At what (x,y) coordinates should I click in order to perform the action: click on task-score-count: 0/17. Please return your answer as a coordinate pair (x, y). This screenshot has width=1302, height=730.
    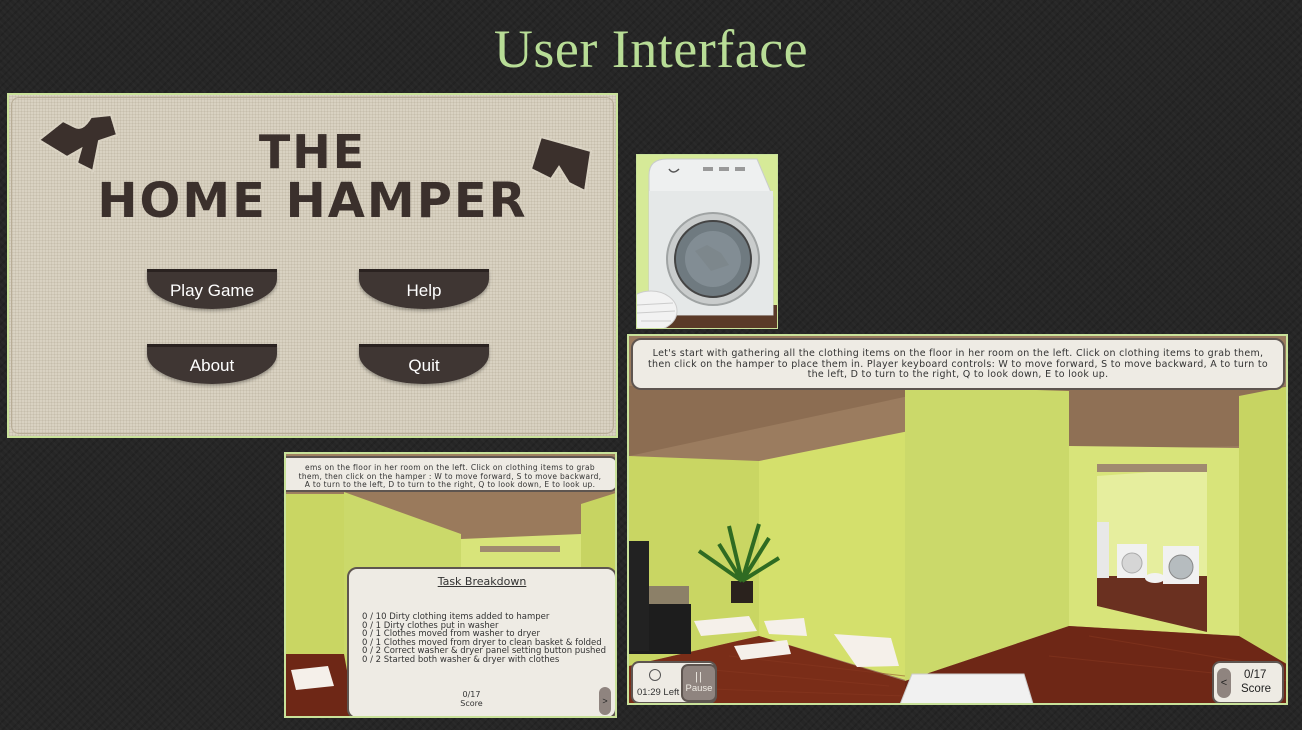
    Looking at the image, I should click on (471, 694).